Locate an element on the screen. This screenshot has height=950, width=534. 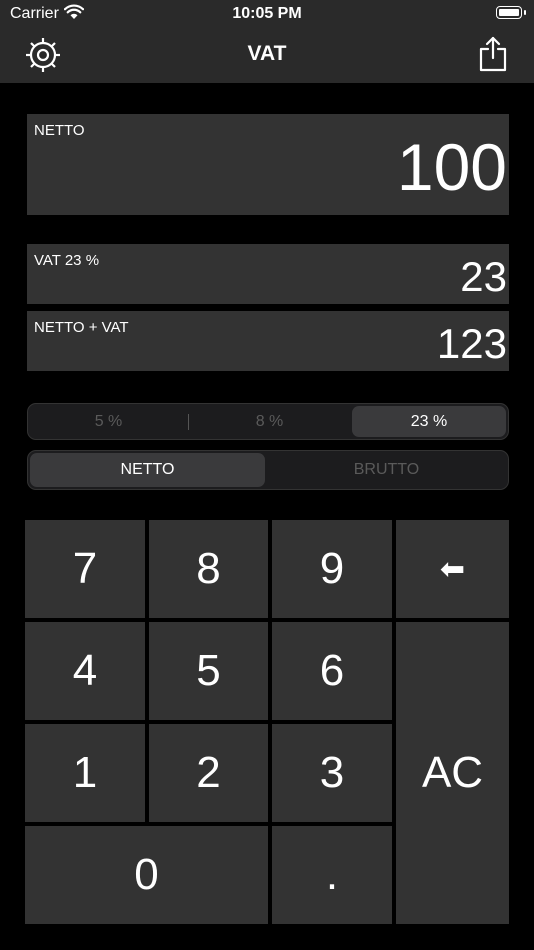
key-8: 8 is located at coordinates (208, 569).